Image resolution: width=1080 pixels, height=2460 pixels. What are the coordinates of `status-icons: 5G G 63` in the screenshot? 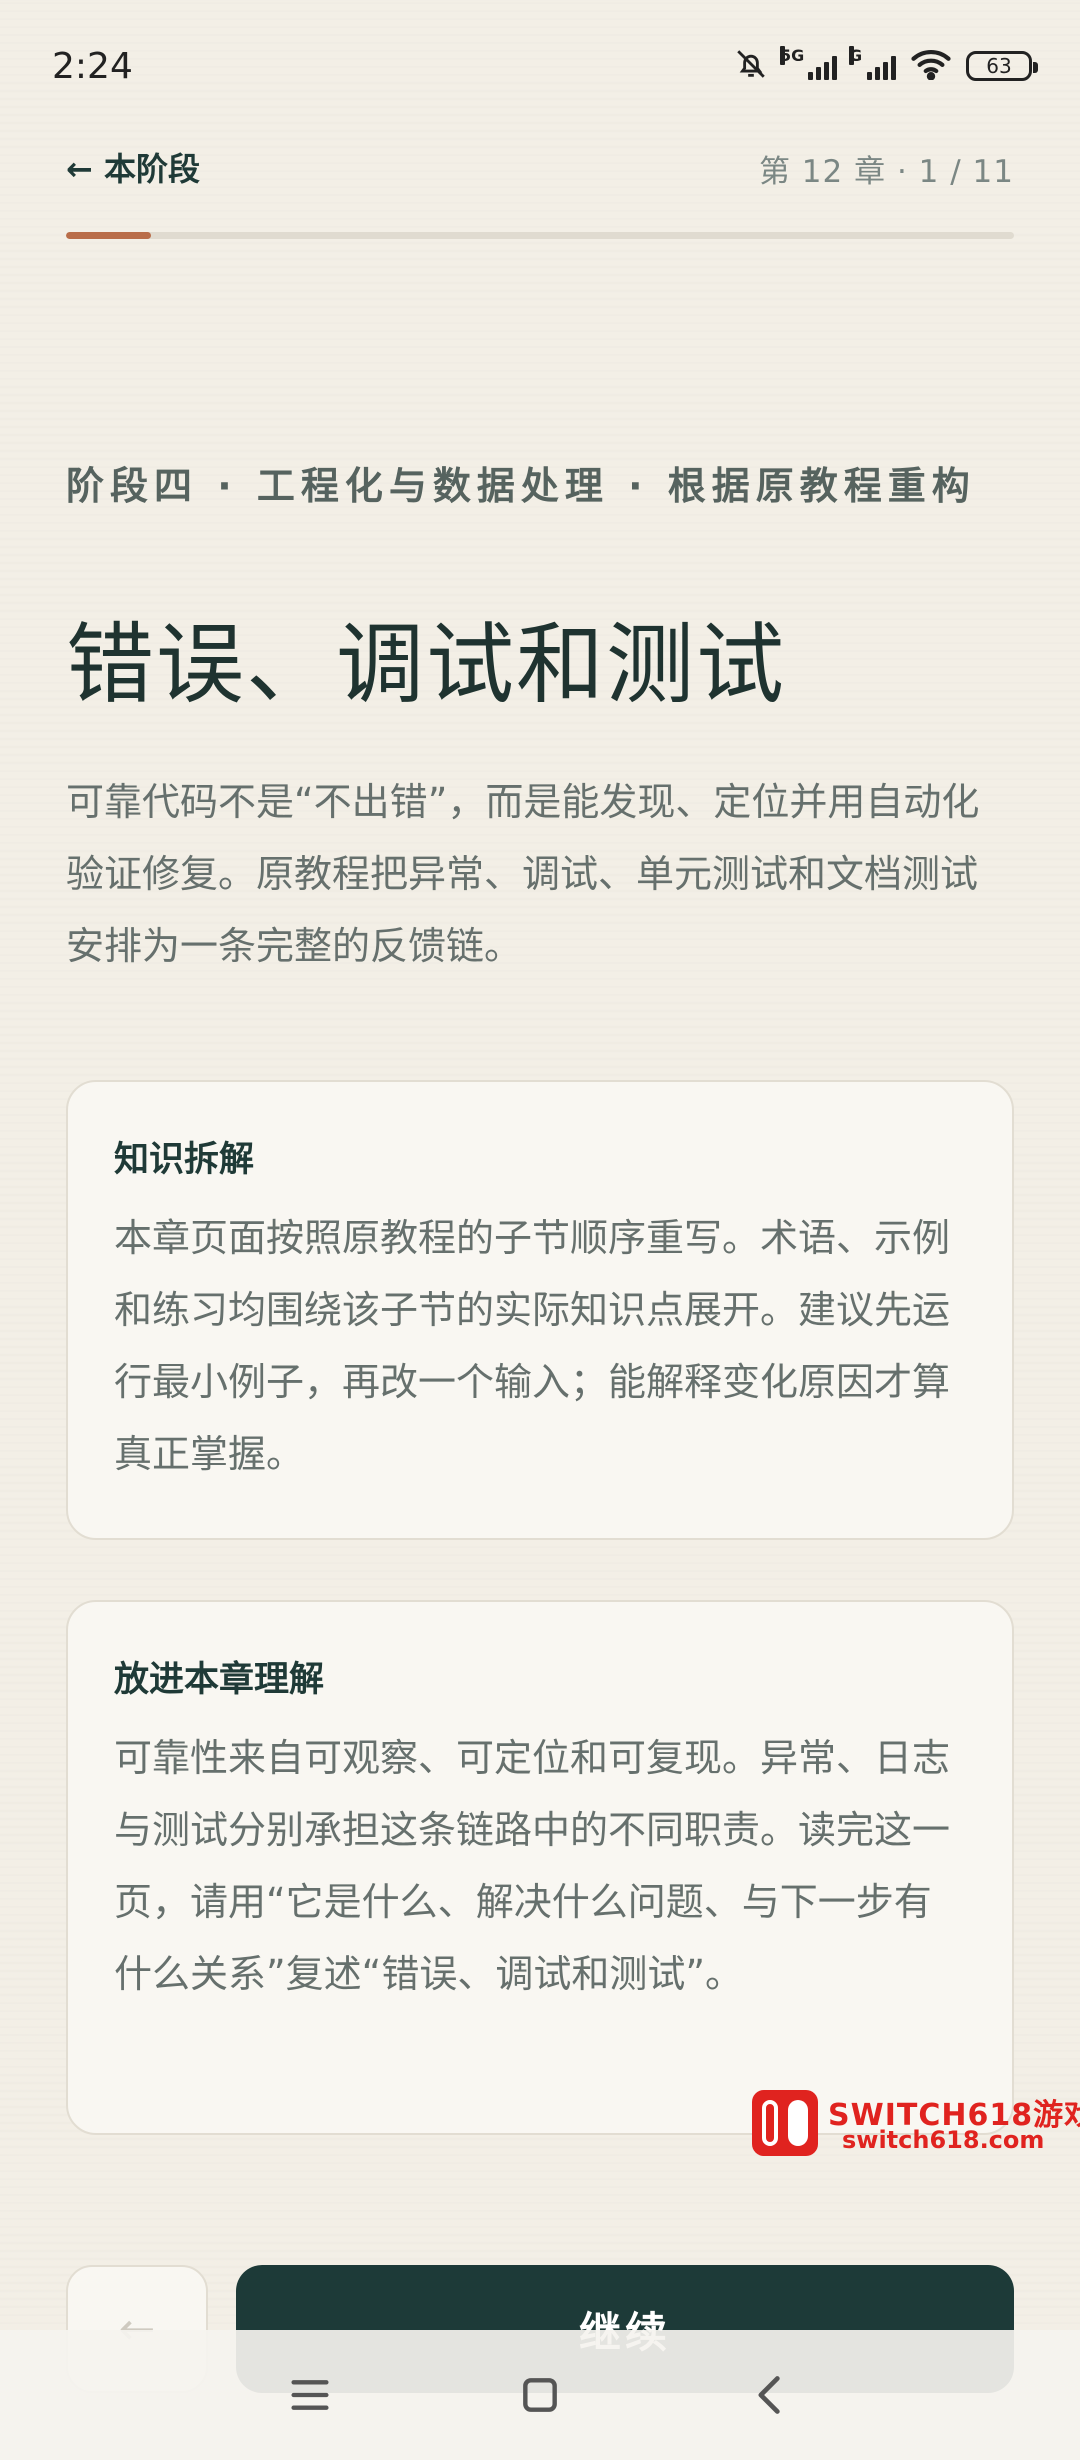 It's located at (886, 66).